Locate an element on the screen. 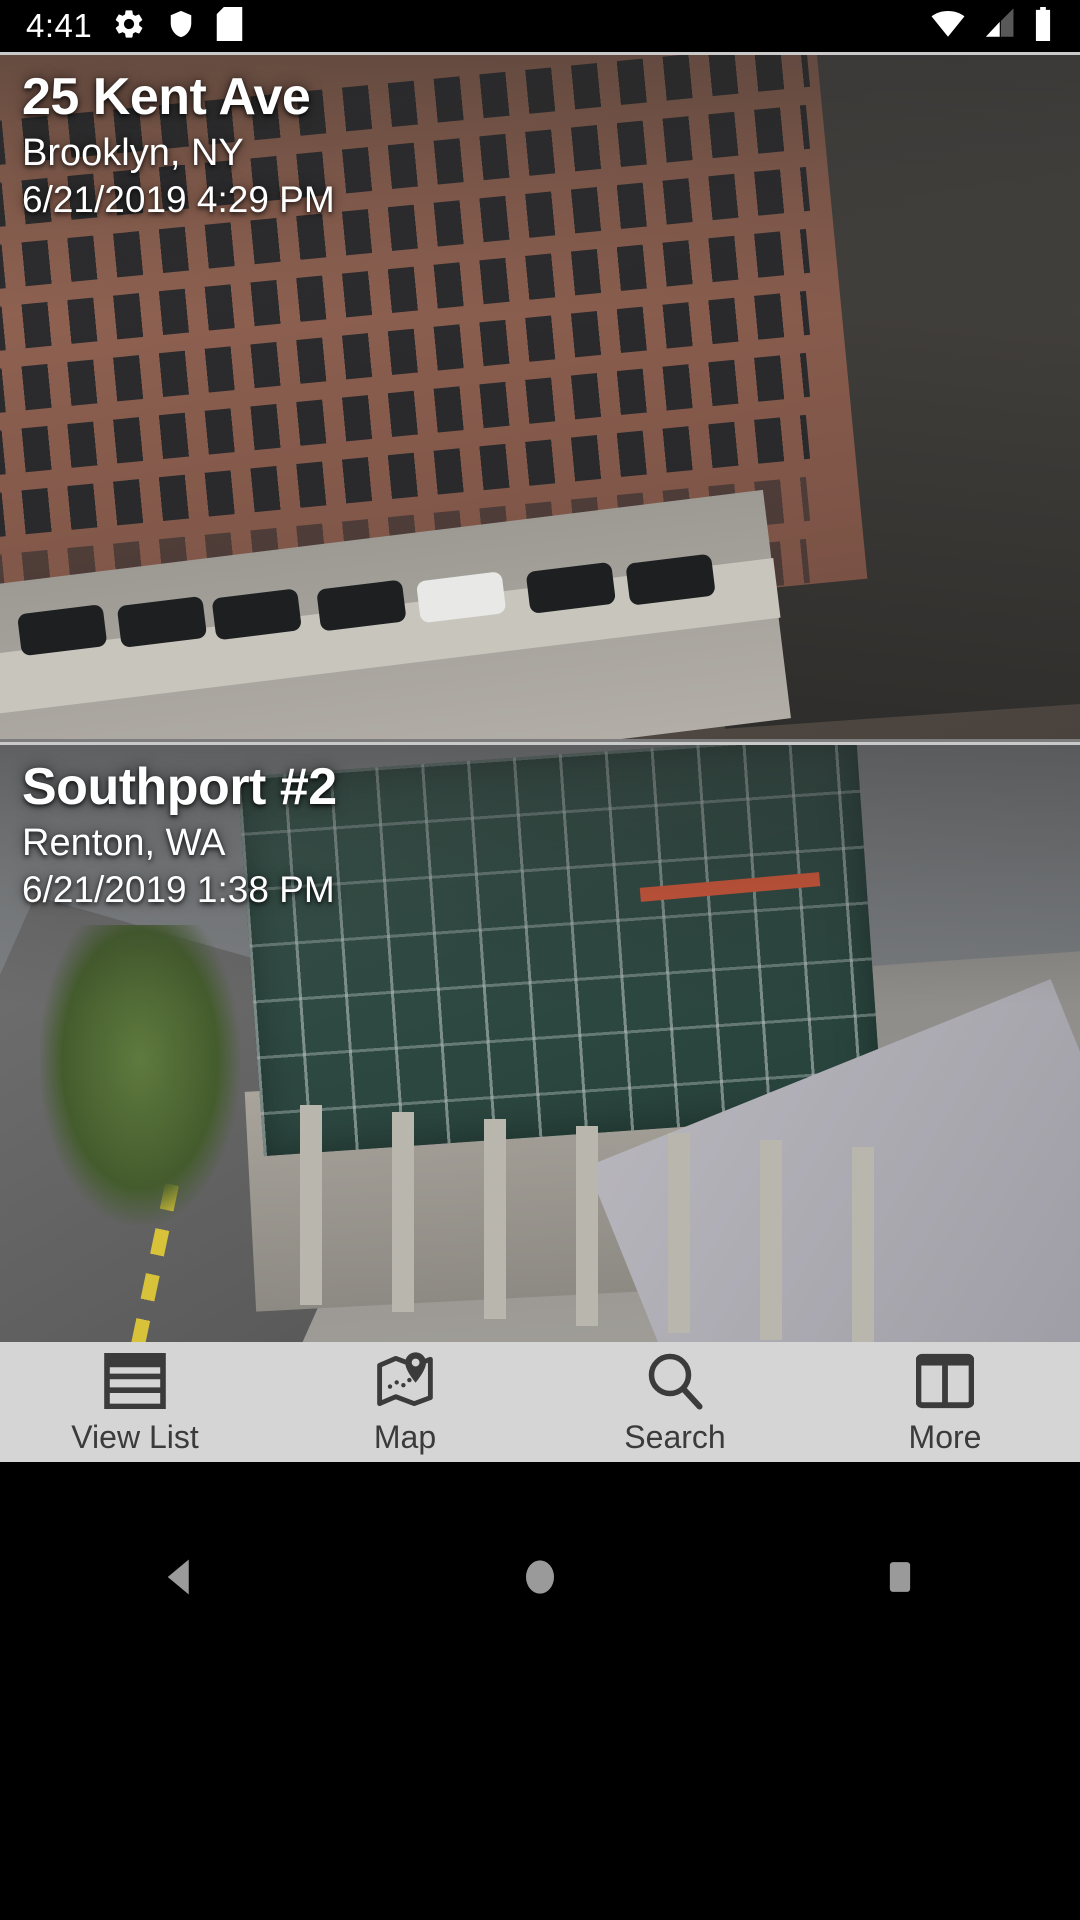  nav-home-button is located at coordinates (540, 1579).